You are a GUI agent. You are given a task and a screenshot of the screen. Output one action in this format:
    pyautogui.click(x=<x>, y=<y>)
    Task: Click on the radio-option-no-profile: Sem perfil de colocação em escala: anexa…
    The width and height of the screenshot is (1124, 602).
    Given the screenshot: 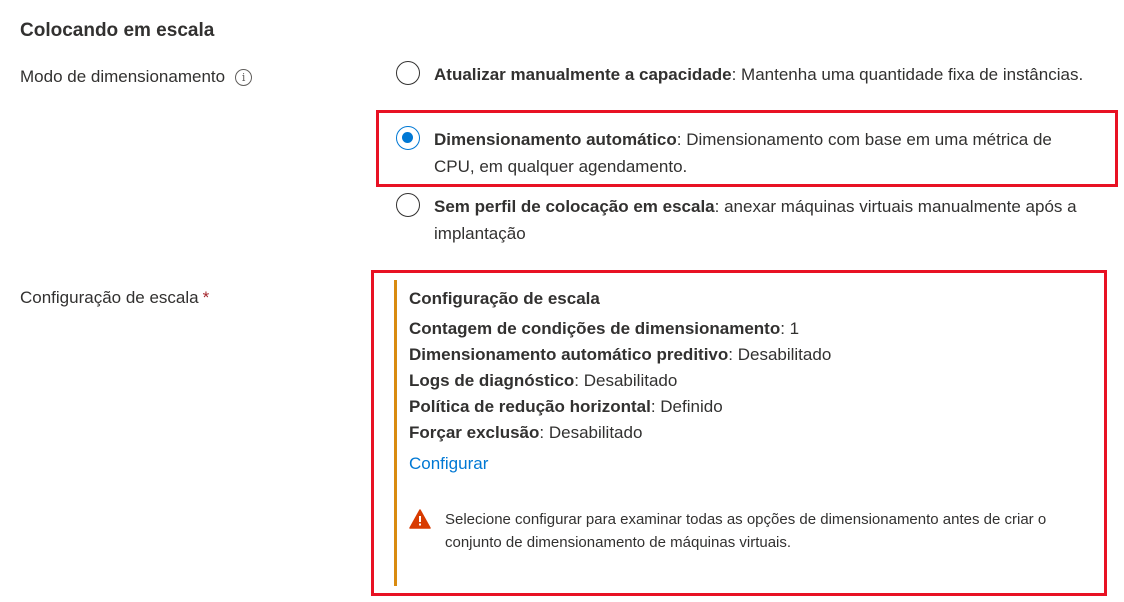 What is the action you would take?
    pyautogui.click(x=746, y=220)
    